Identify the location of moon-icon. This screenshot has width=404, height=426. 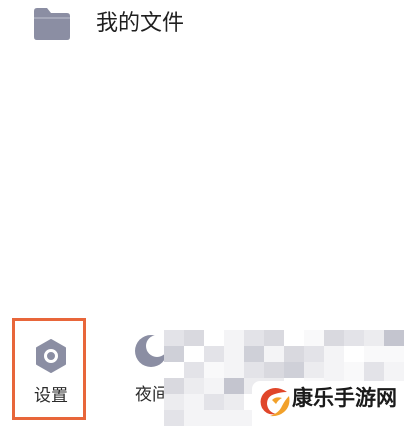
(151, 351).